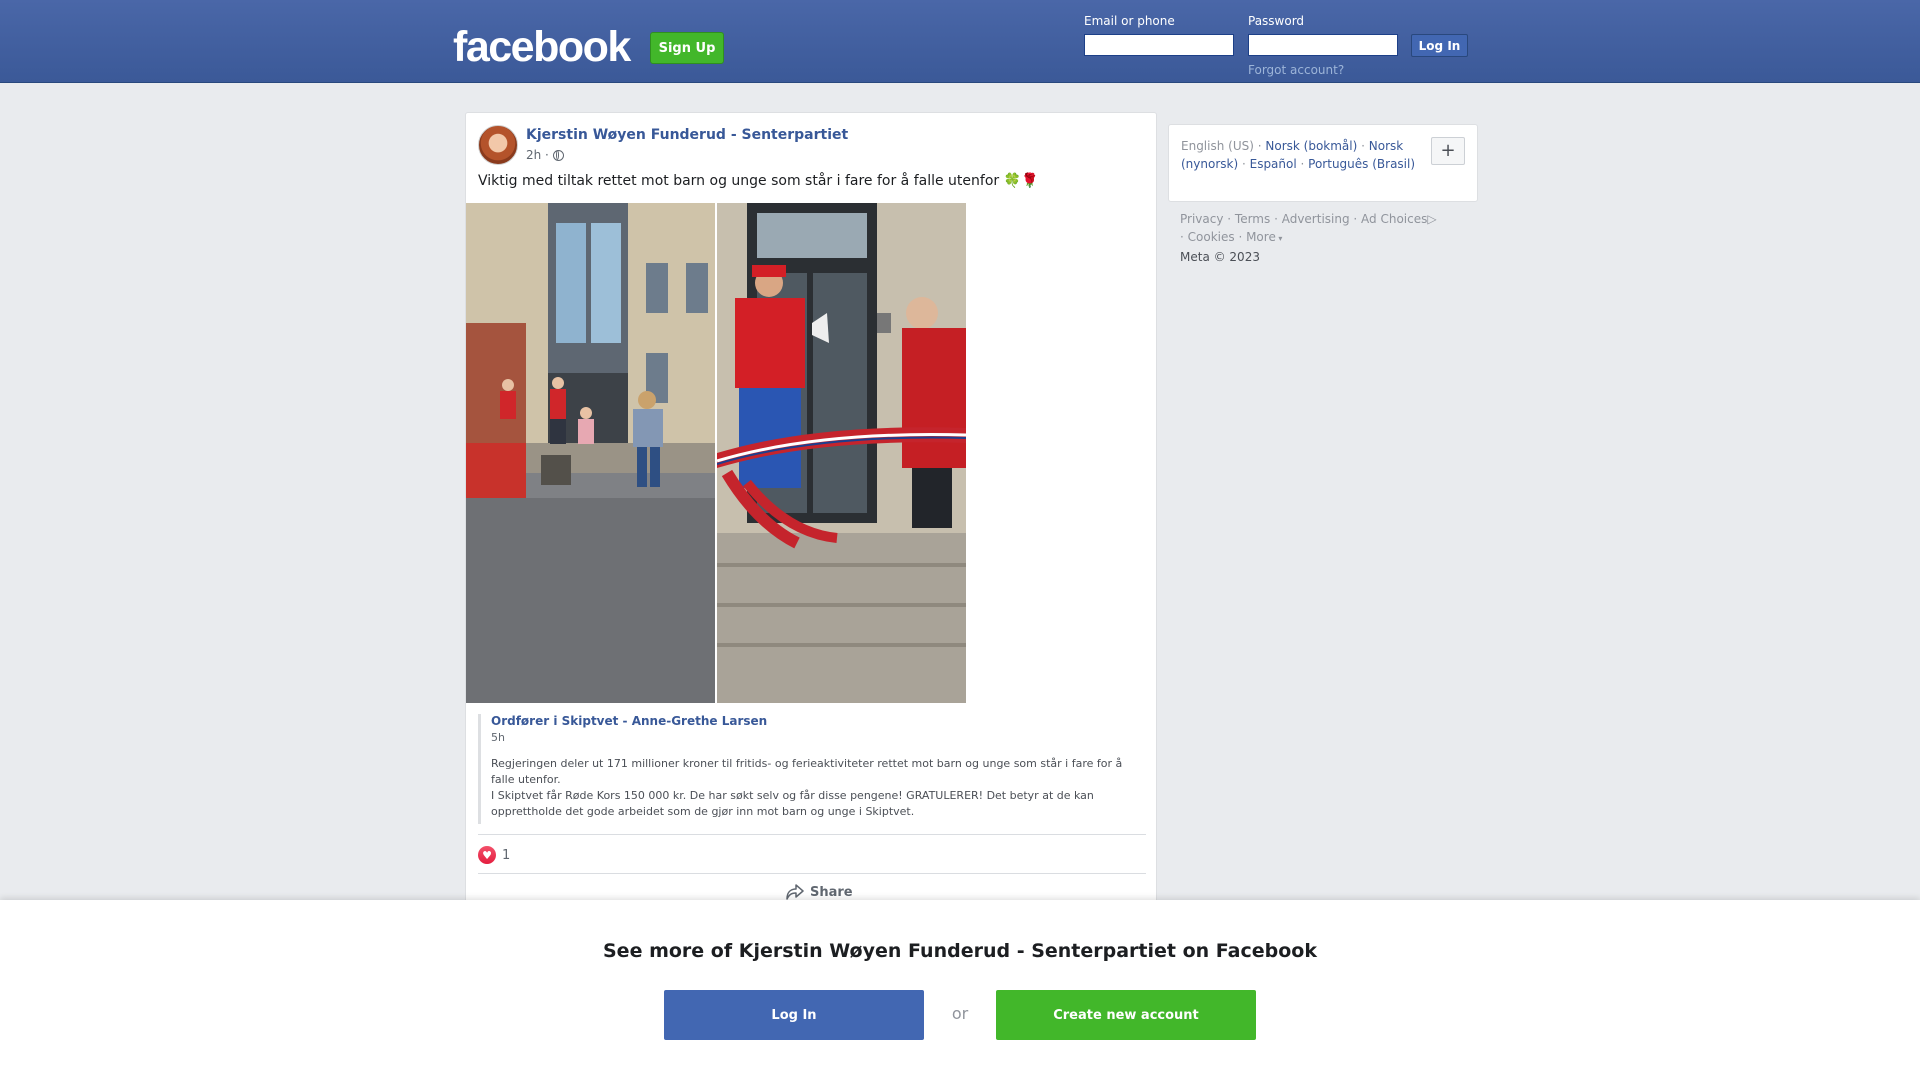 The width and height of the screenshot is (1920, 1080). What do you see at coordinates (1252, 219) in the screenshot?
I see `footer-terms-link: Terms` at bounding box center [1252, 219].